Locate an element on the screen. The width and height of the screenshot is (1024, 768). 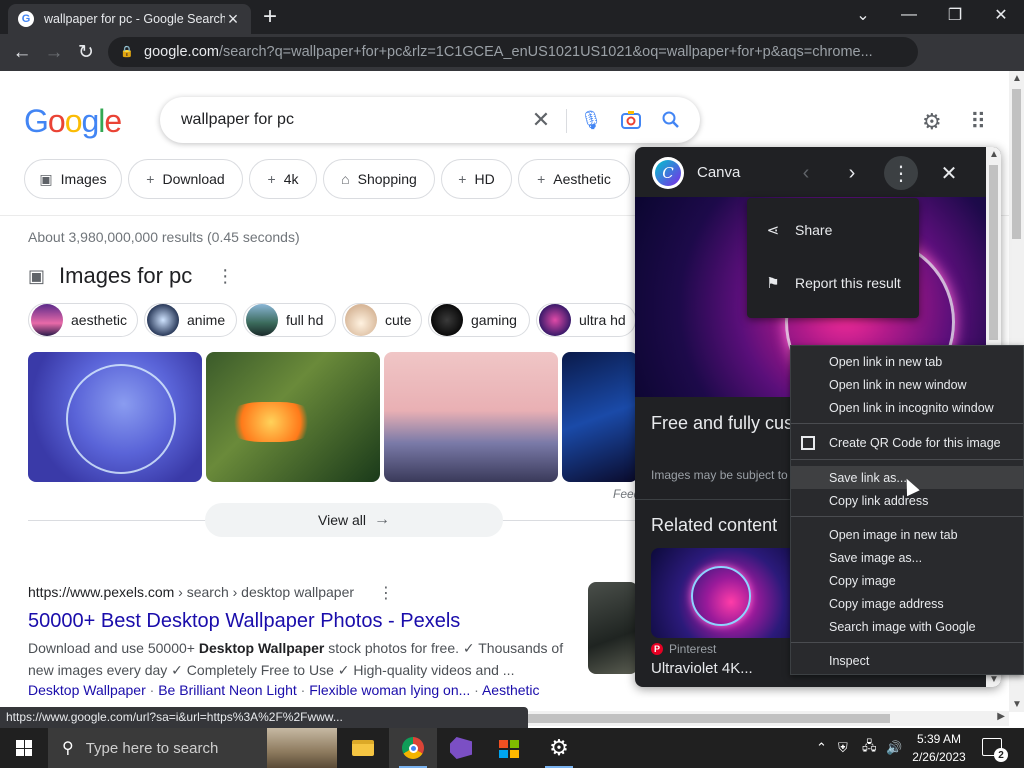
forward-button: → is located at coordinates (54, 52).